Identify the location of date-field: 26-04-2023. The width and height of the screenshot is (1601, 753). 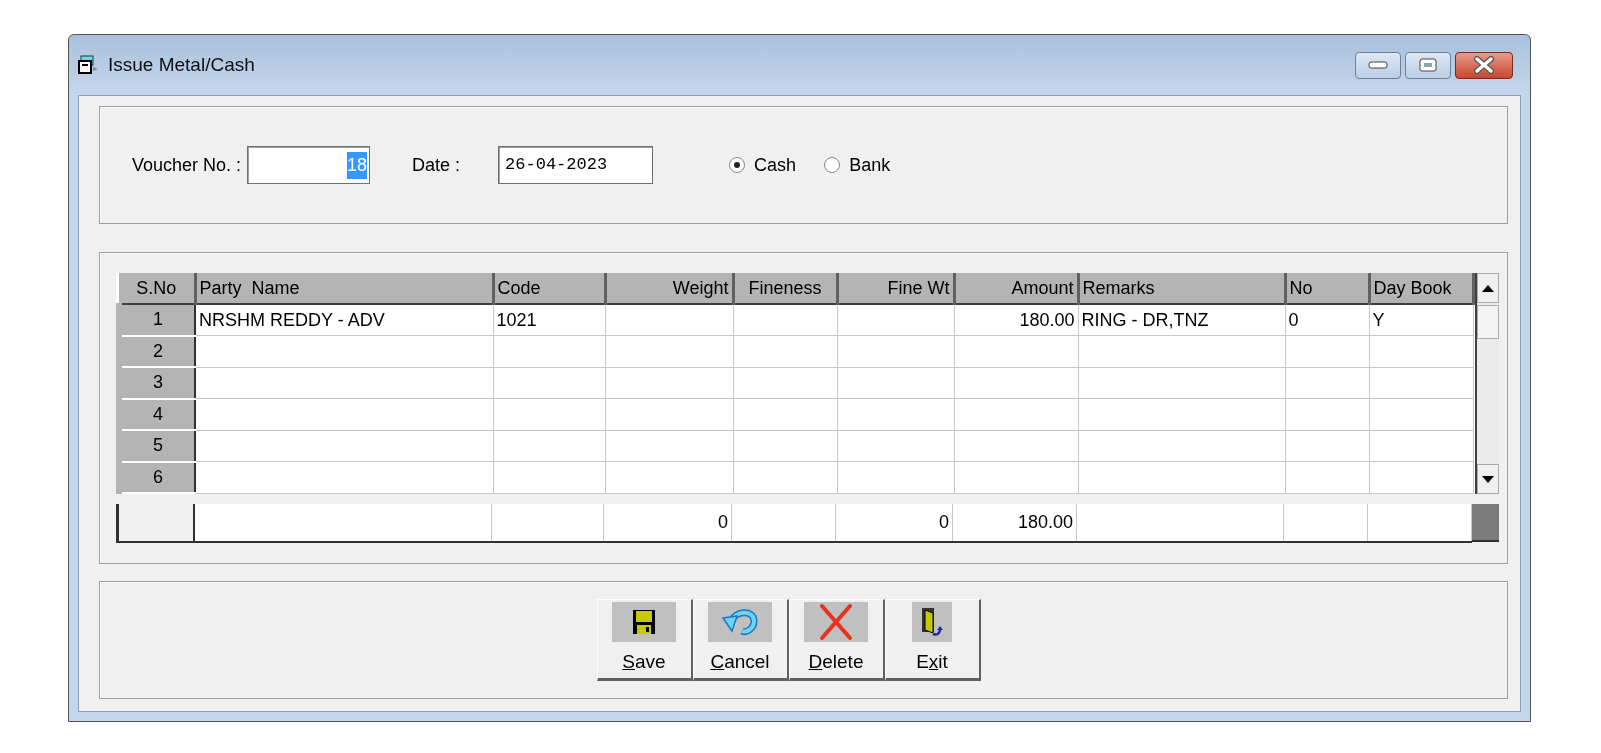
(576, 165).